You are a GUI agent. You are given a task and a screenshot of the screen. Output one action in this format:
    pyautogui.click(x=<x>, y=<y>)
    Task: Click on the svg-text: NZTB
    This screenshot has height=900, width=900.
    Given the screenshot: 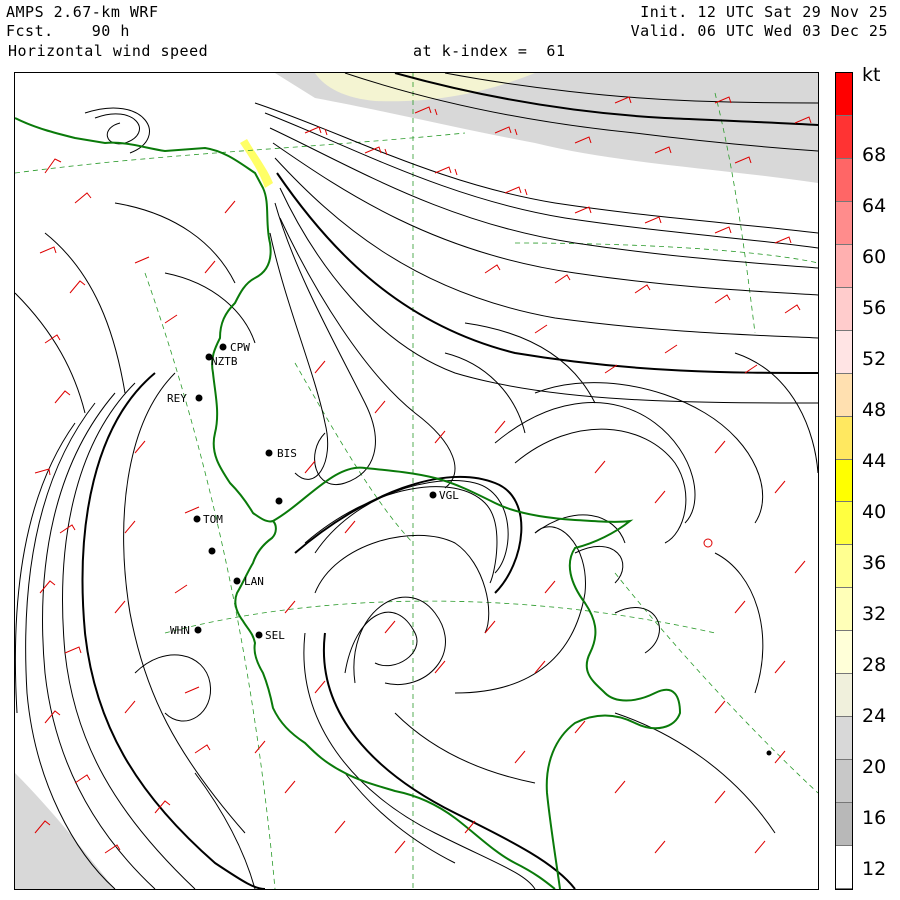 What is the action you would take?
    pyautogui.click(x=224, y=361)
    